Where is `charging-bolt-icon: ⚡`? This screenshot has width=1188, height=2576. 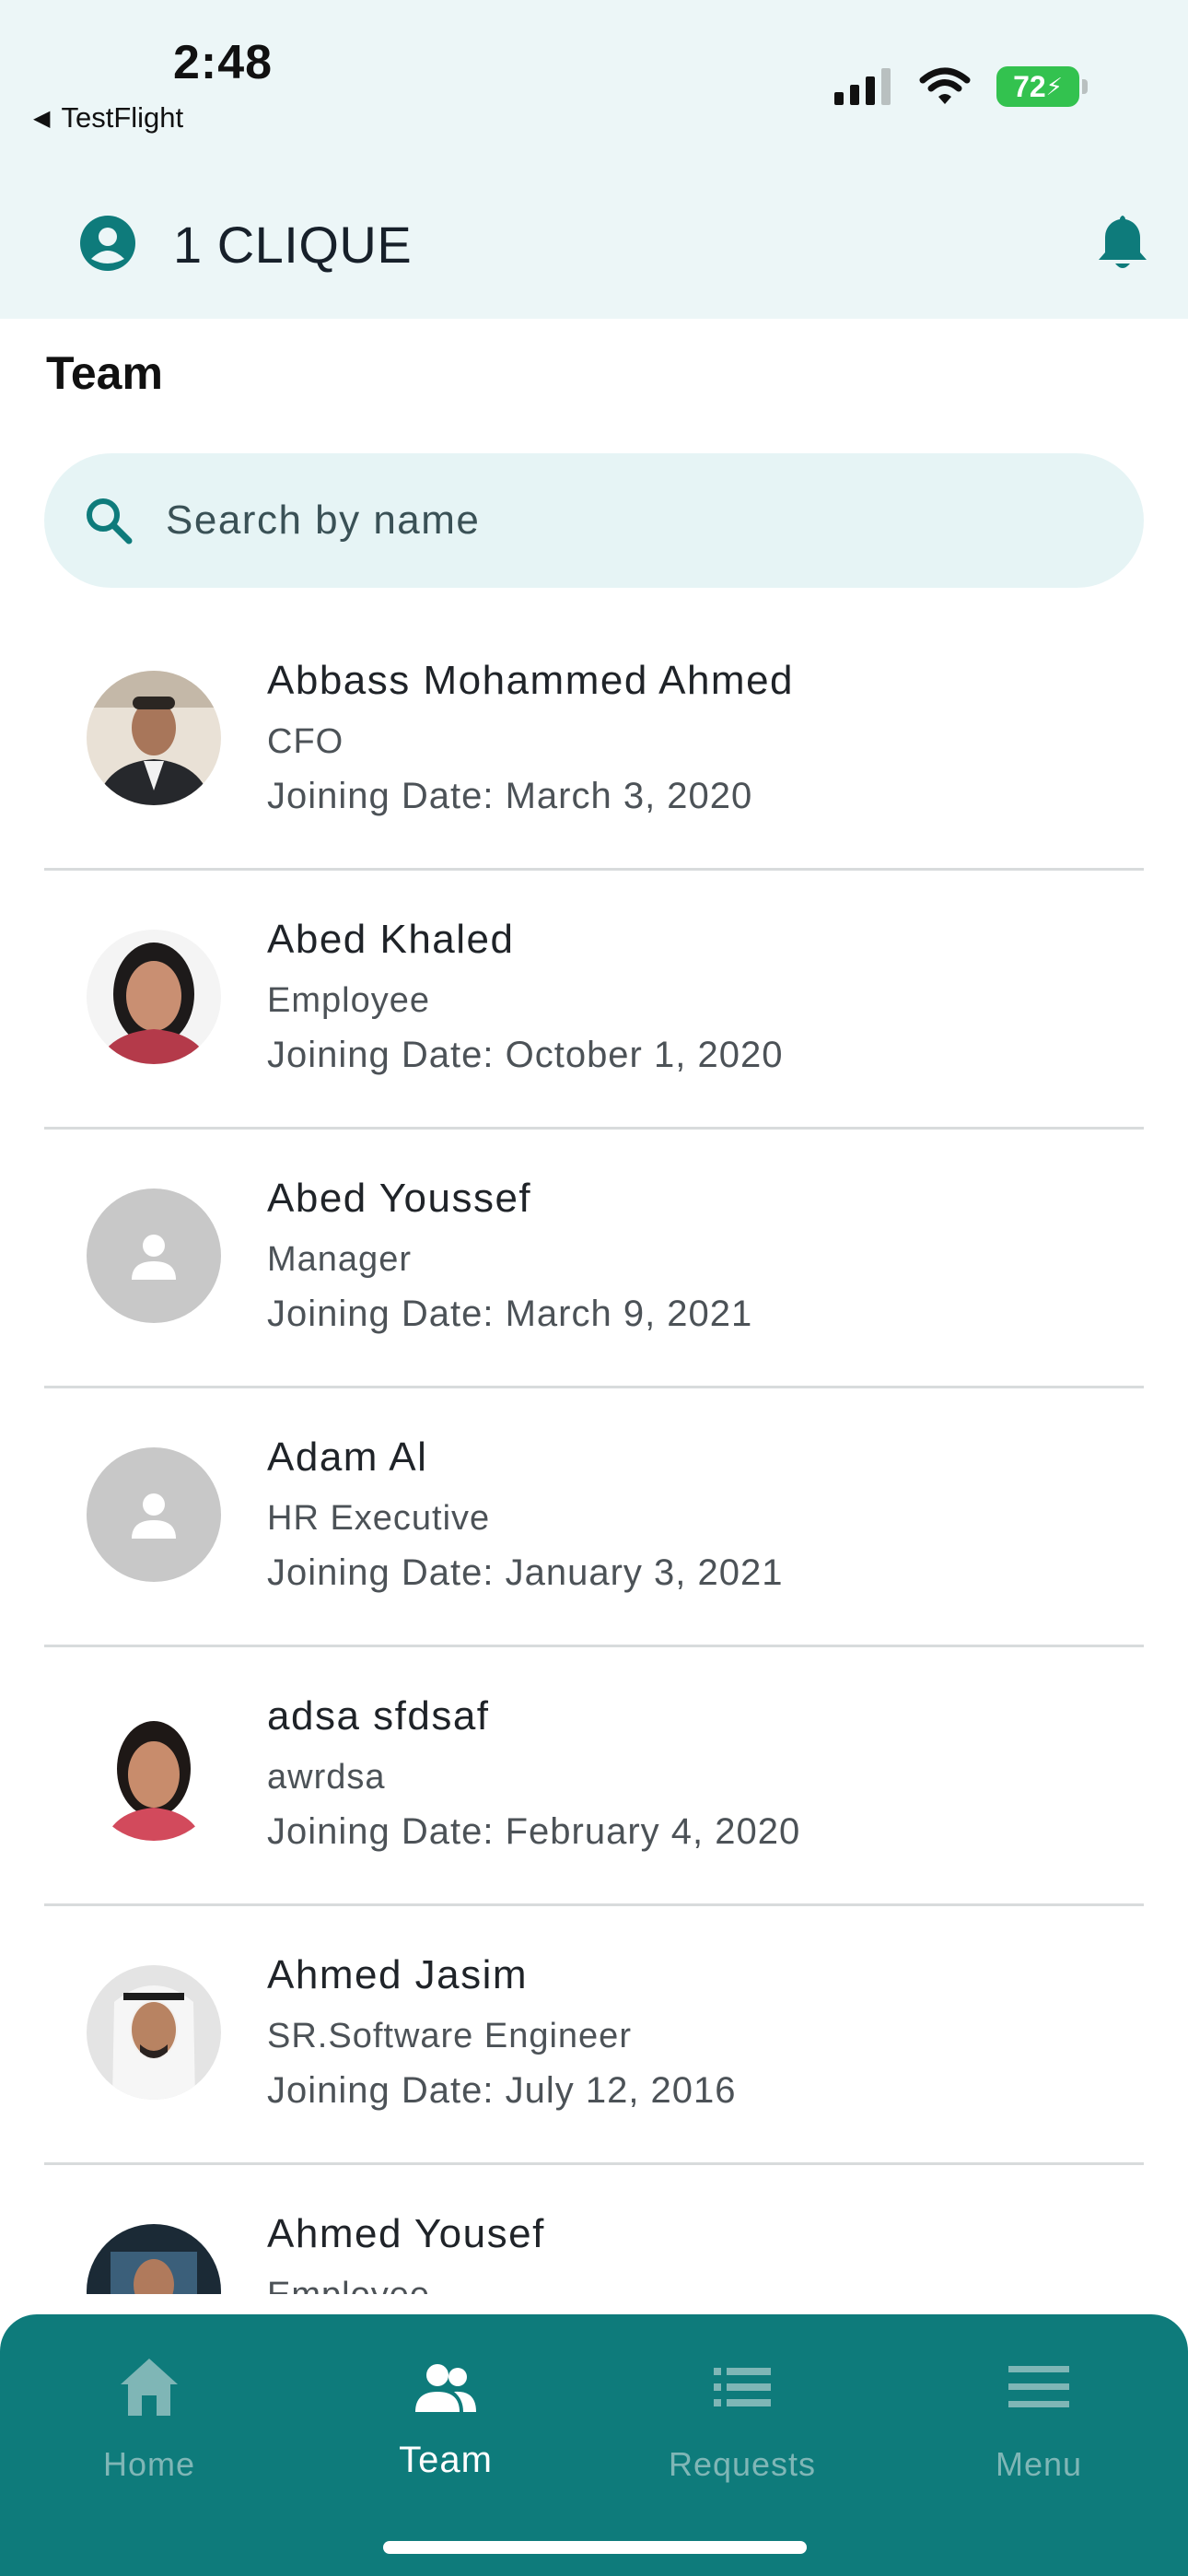
charging-bolt-icon: ⚡ is located at coordinates (1054, 86).